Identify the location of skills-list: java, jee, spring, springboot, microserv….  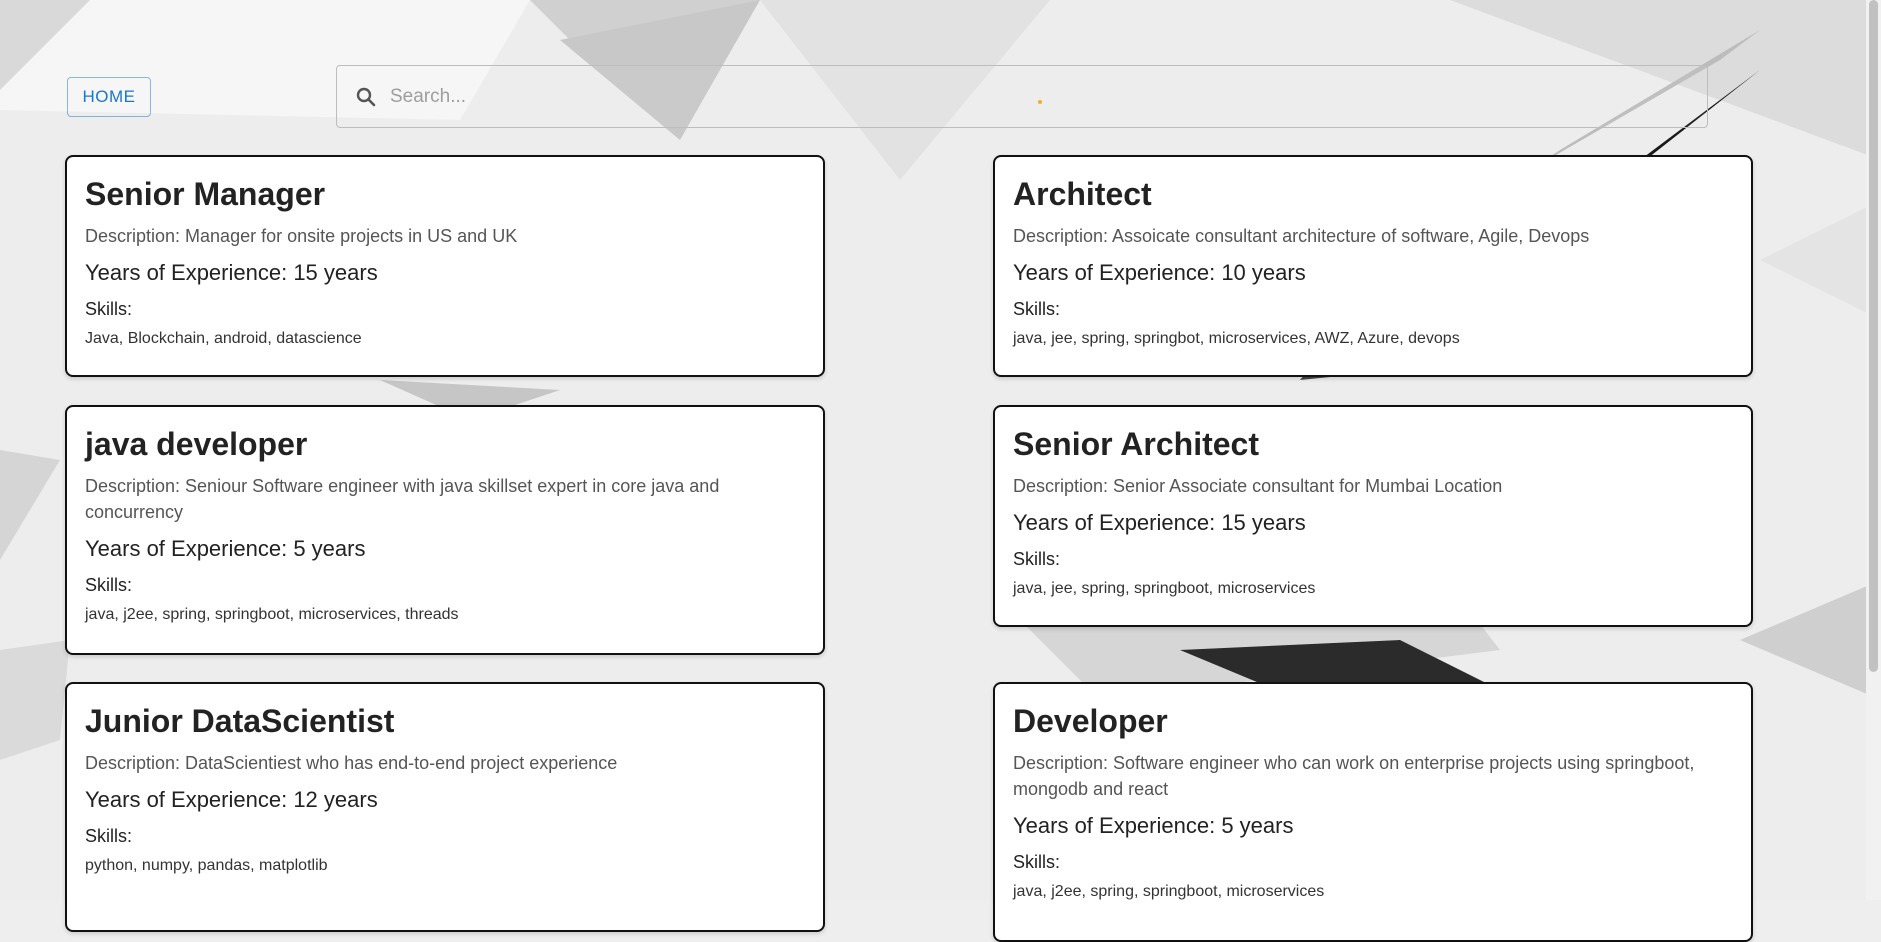
(1164, 589).